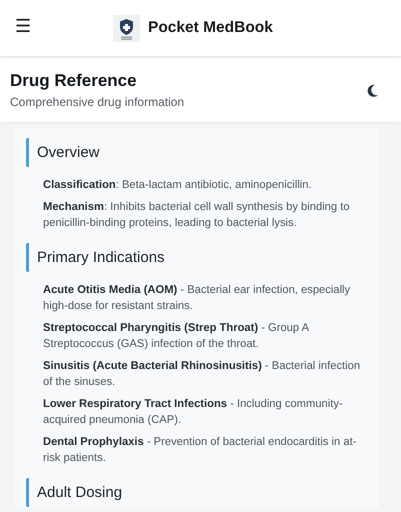 This screenshot has width=401, height=512. I want to click on section-heading: Primary Indications, so click(196, 257).